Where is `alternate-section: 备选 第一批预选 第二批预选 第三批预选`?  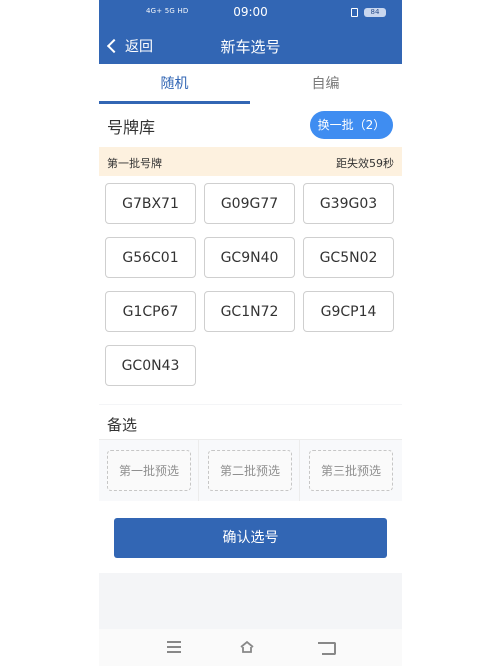 alternate-section: 备选 第一批预选 第二批预选 第三批预选 is located at coordinates (250, 453).